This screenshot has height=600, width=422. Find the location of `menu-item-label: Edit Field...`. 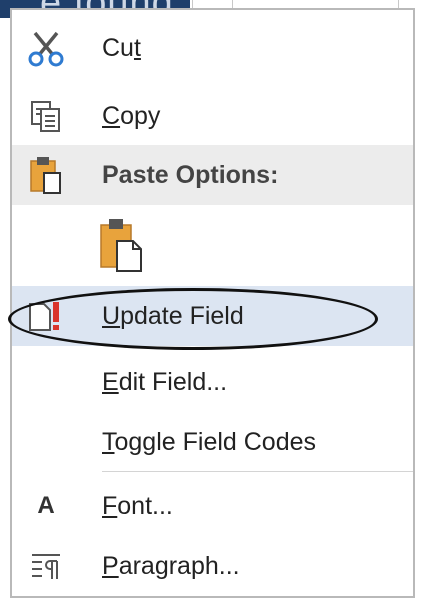

menu-item-label: Edit Field... is located at coordinates (165, 381).